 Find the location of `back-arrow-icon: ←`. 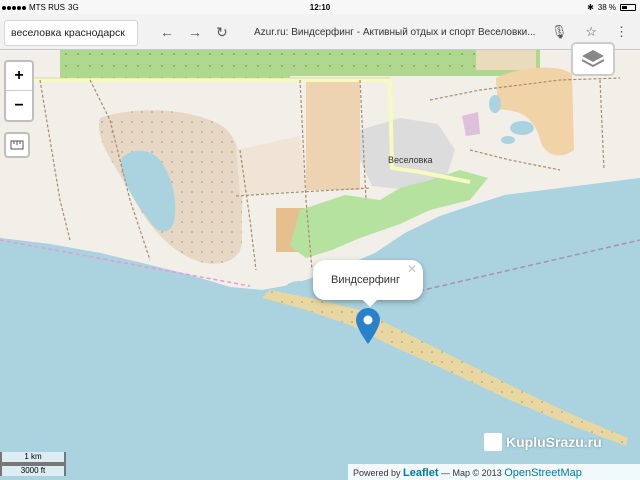

back-arrow-icon: ← is located at coordinates (167, 32).